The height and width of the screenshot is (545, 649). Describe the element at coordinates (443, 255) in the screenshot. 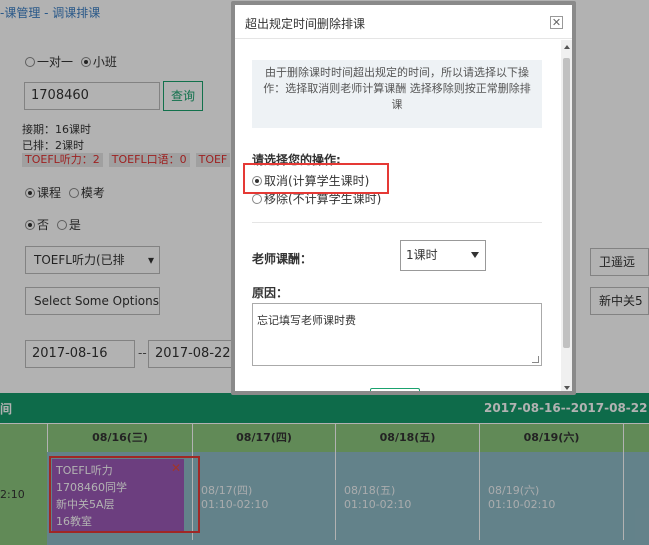

I see `teacher-fee-select: 1课时` at that location.